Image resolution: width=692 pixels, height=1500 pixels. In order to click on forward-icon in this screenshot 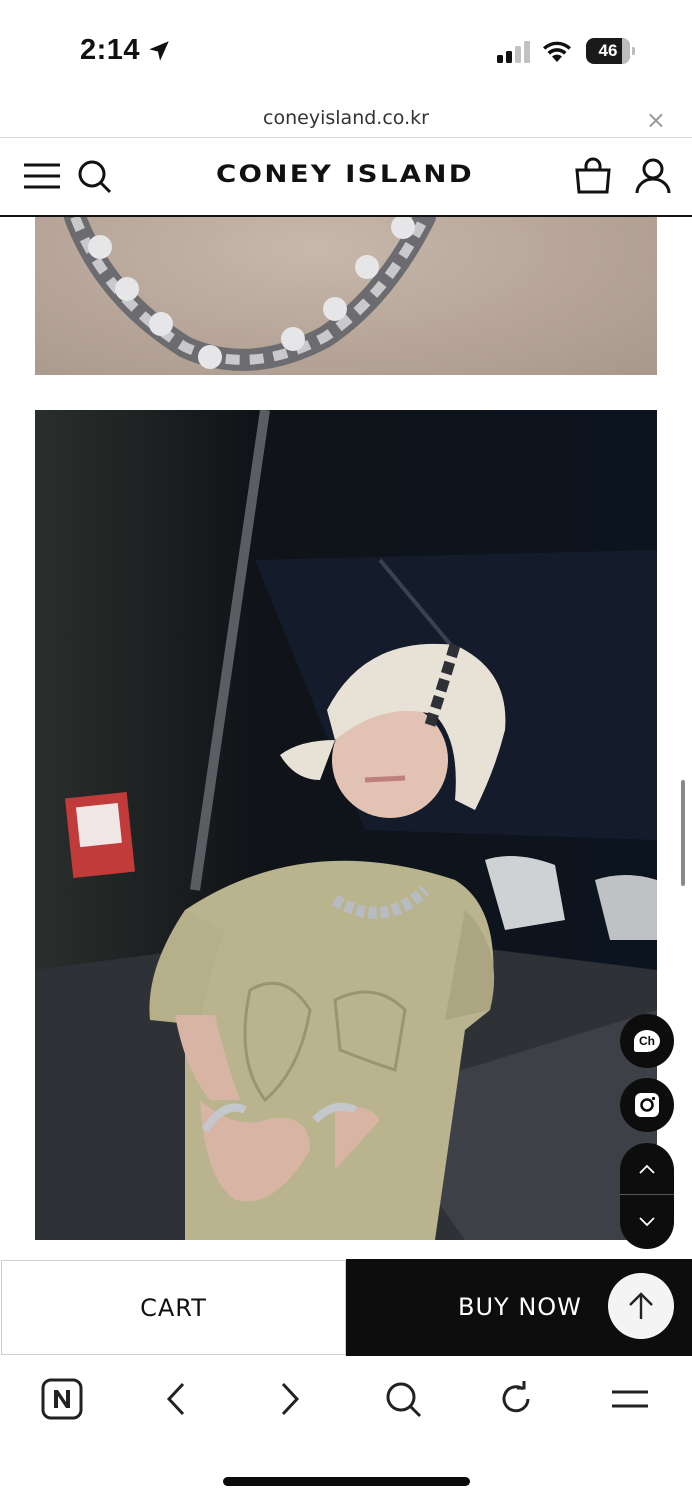, I will do `click(290, 1399)`.